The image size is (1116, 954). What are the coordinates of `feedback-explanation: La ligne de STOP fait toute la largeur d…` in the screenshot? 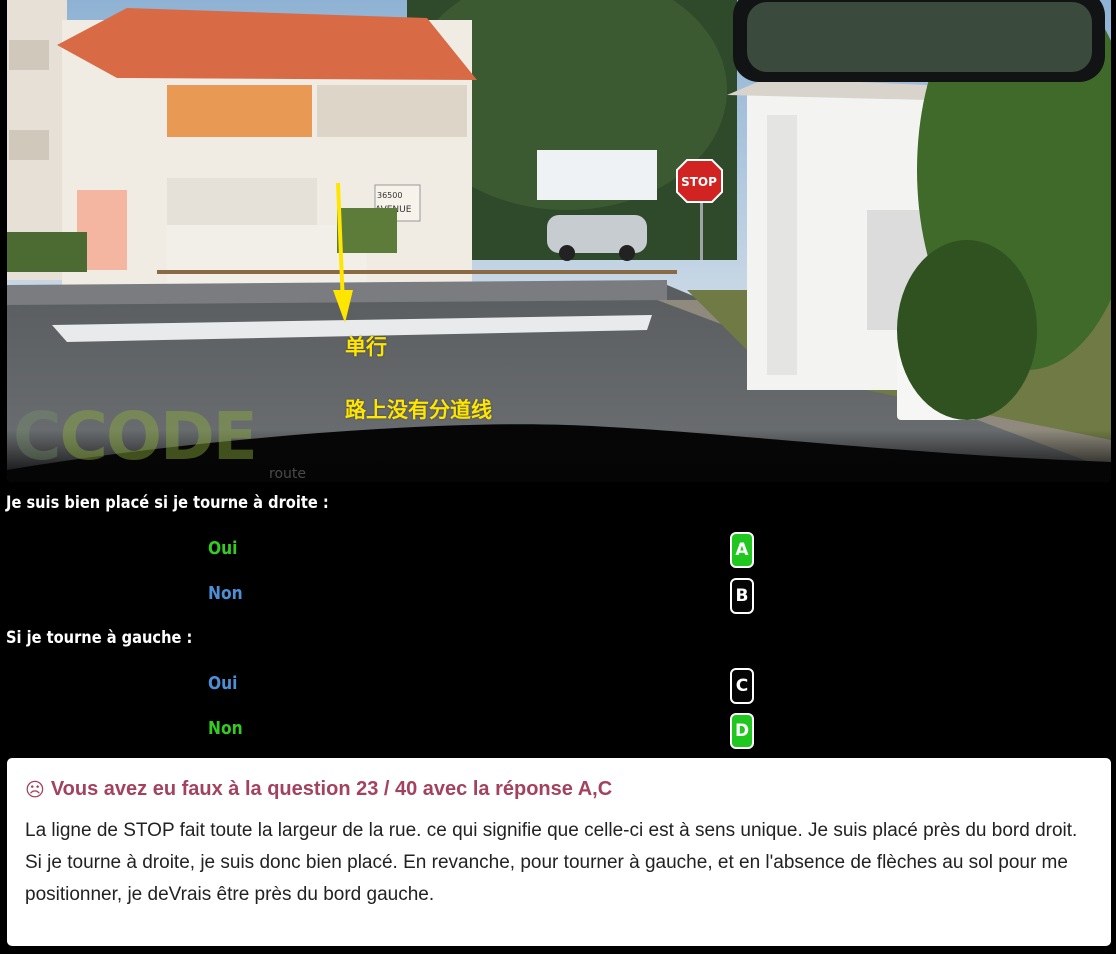 It's located at (551, 862).